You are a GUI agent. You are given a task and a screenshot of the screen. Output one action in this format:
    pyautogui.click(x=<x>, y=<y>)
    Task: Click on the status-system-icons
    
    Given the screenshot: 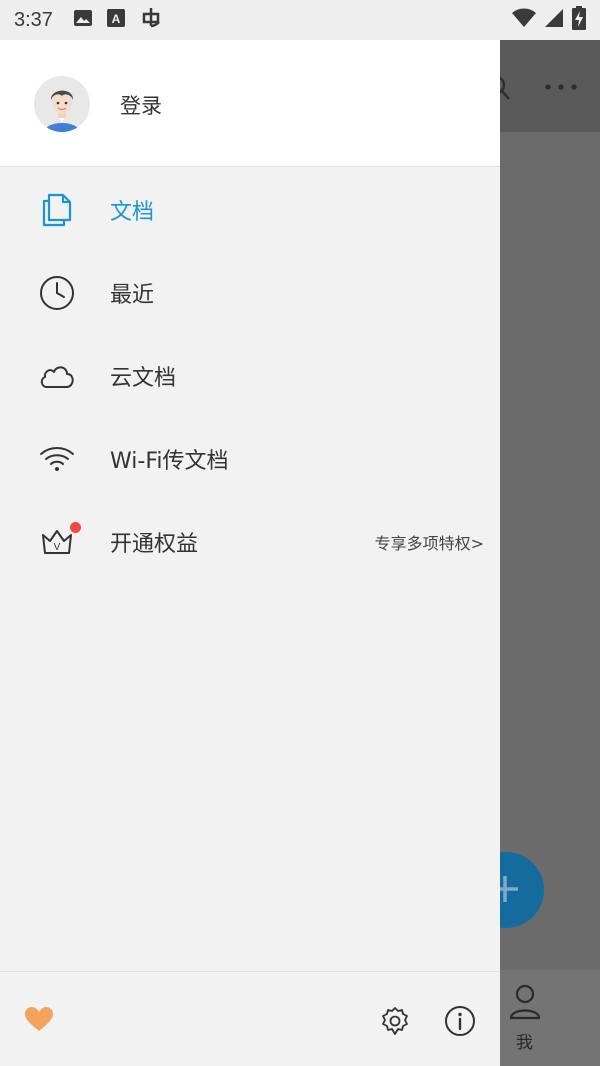 What is the action you would take?
    pyautogui.click(x=549, y=20)
    